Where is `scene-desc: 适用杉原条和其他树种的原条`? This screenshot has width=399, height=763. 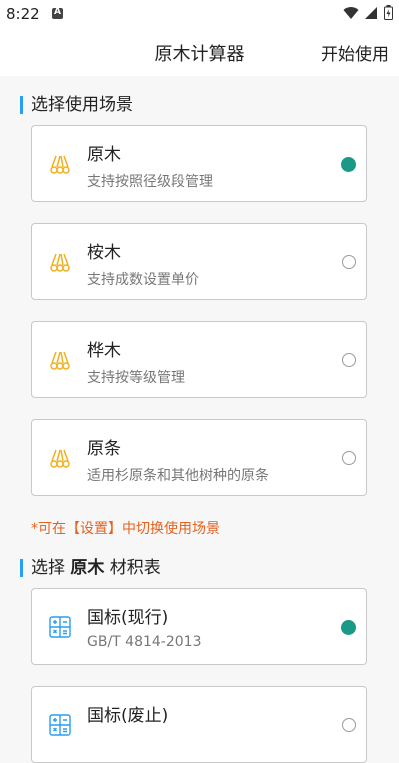 scene-desc: 适用杉原条和其他树种的原条 is located at coordinates (178, 476).